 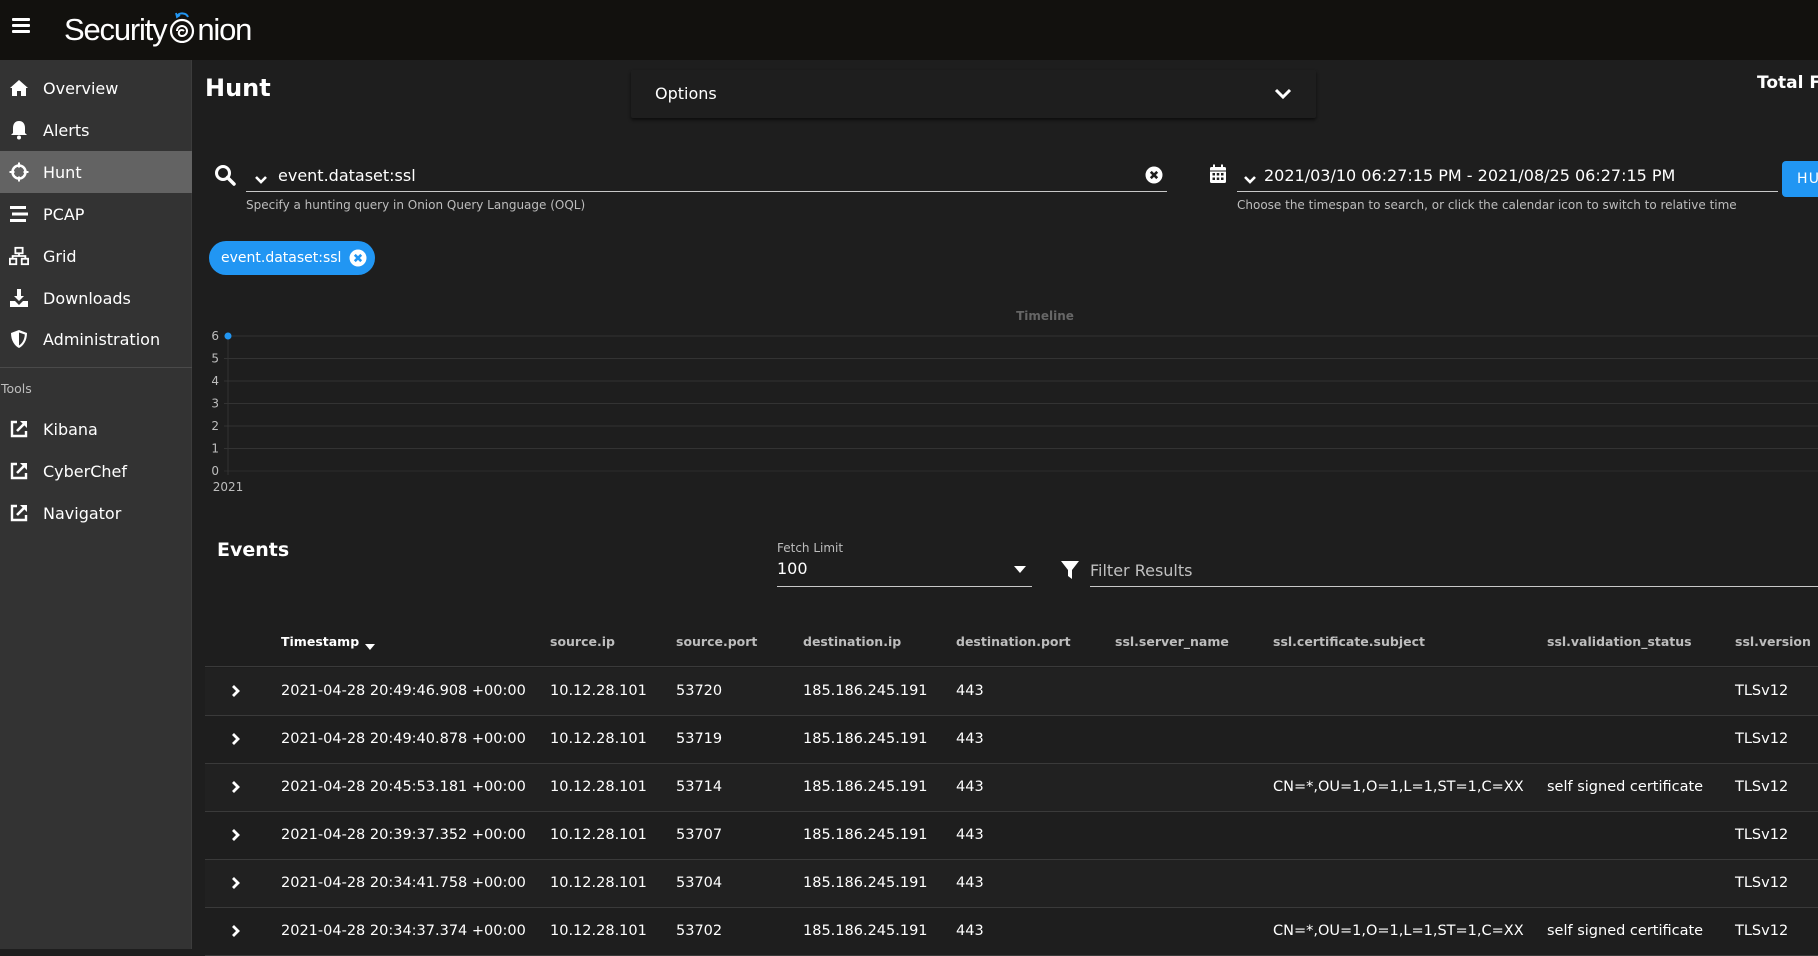 What do you see at coordinates (19, 88) in the screenshot?
I see `home-icon` at bounding box center [19, 88].